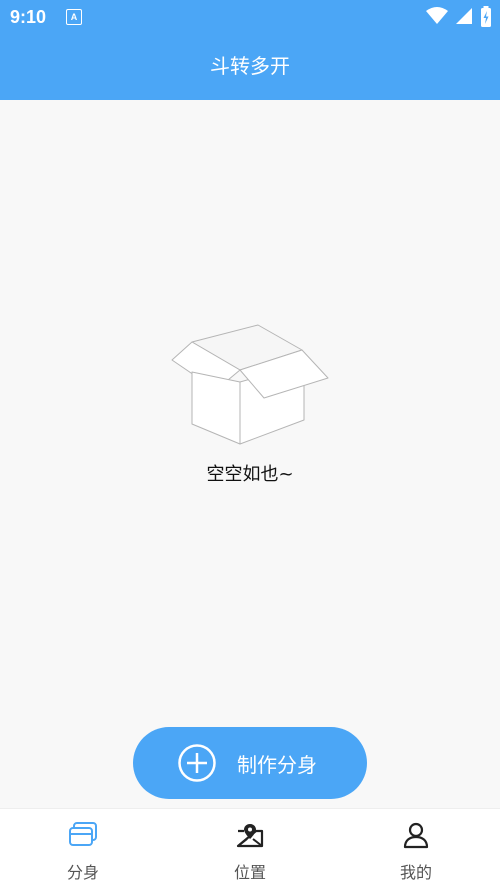 Image resolution: width=500 pixels, height=889 pixels. I want to click on wifi-icon, so click(436, 15).